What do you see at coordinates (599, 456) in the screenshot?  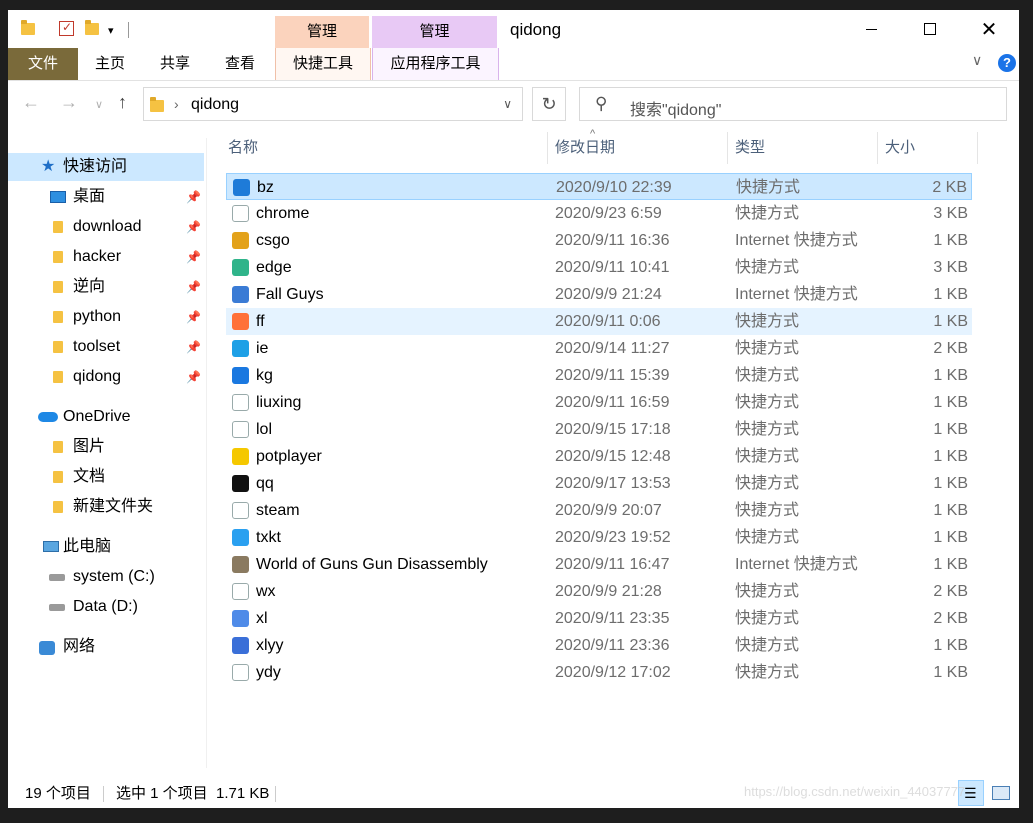 I see `file-row: potplayer 2020/9/15 12:48 快捷方式 1 KB` at bounding box center [599, 456].